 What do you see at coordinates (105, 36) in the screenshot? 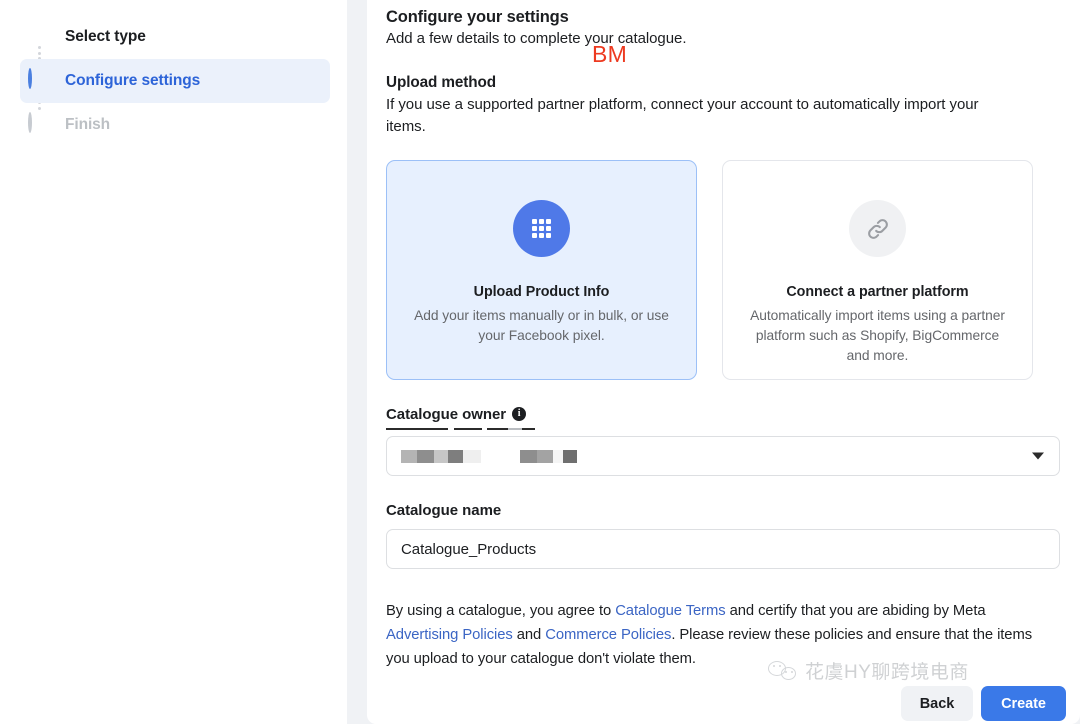
I see `sidebar-step-label: Select type` at bounding box center [105, 36].